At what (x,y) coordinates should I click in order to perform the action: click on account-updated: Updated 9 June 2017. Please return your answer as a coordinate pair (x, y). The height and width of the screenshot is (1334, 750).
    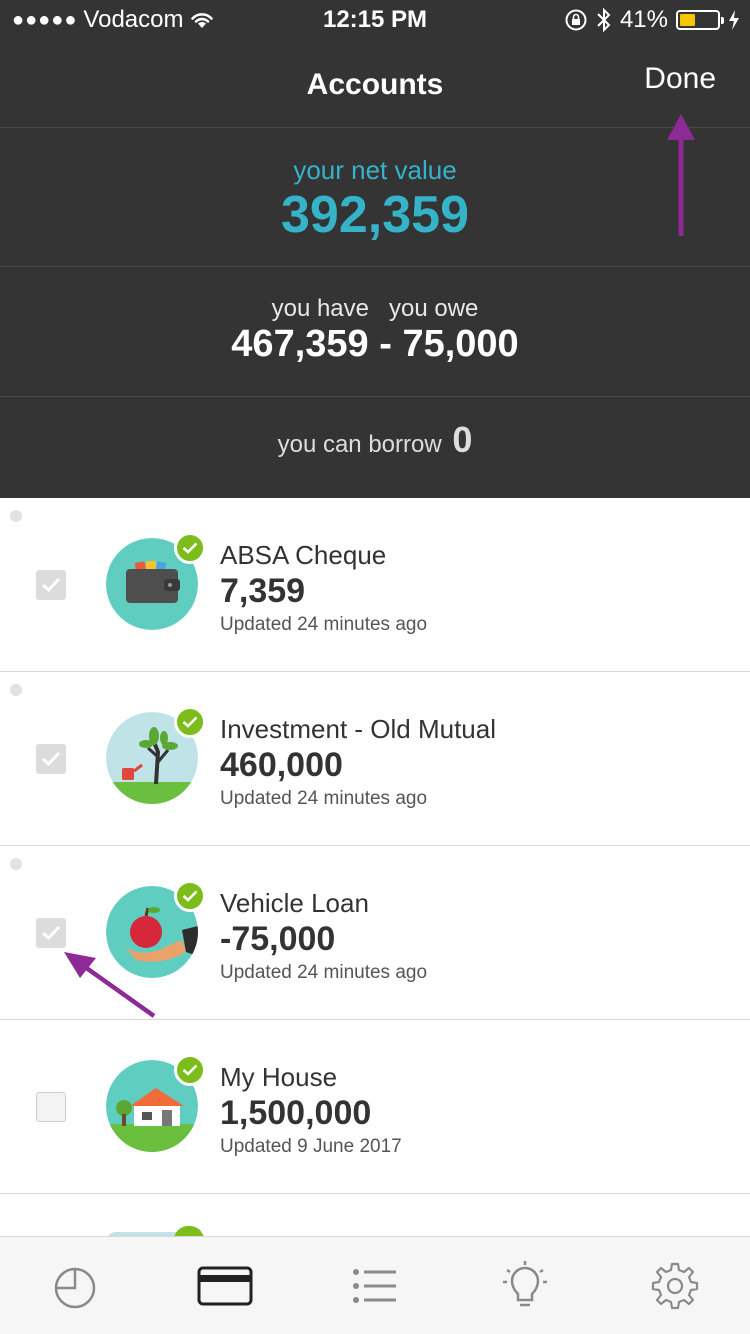
    Looking at the image, I should click on (311, 1146).